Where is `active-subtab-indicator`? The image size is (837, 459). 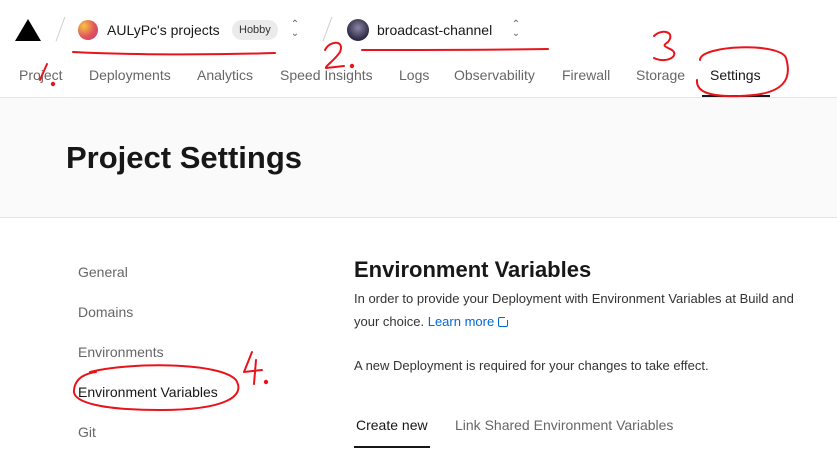
active-subtab-indicator is located at coordinates (392, 447).